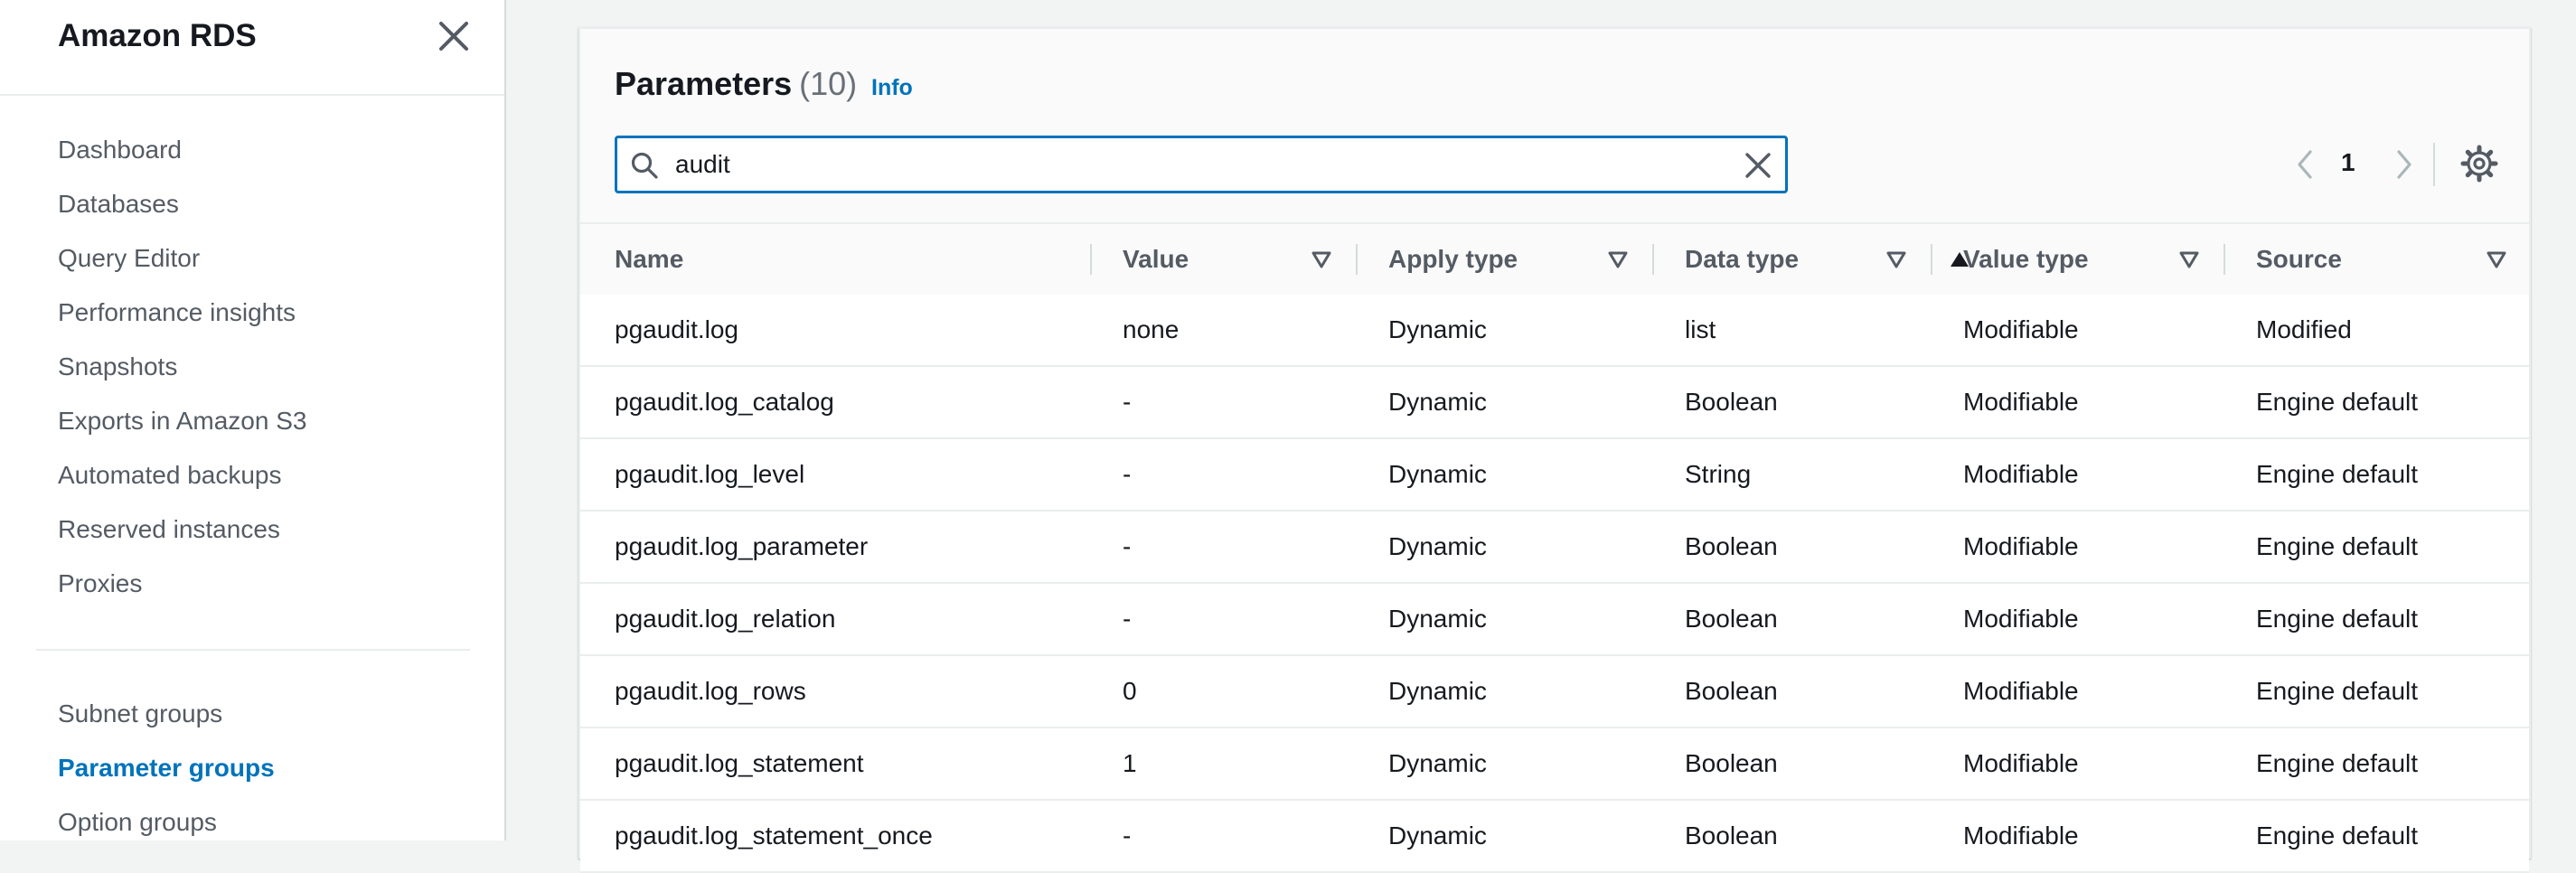  I want to click on cell-name: pgaudit.log_statement, so click(739, 763).